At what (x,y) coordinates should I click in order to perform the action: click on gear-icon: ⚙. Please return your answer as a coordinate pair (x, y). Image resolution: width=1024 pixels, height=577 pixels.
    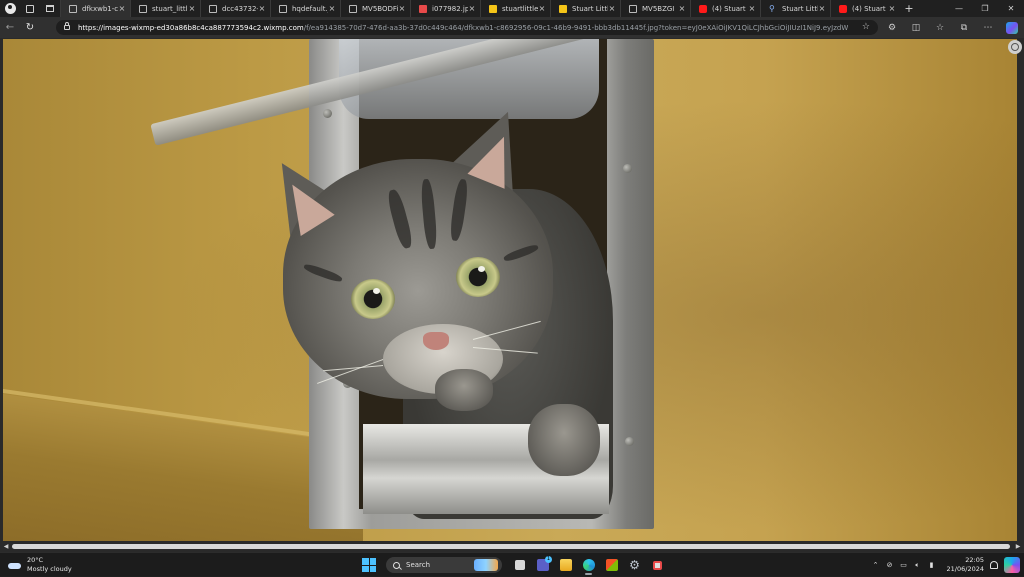
    Looking at the image, I should click on (634, 565).